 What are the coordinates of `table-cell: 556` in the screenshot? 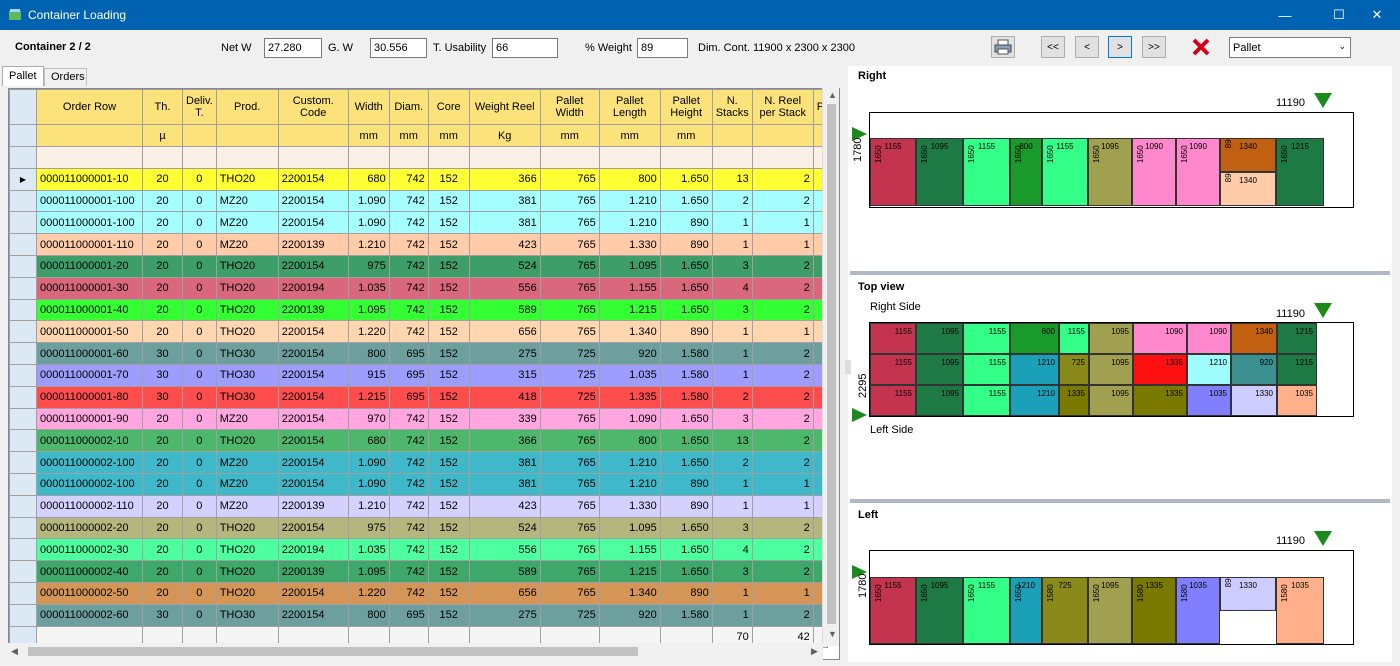 It's located at (504, 288).